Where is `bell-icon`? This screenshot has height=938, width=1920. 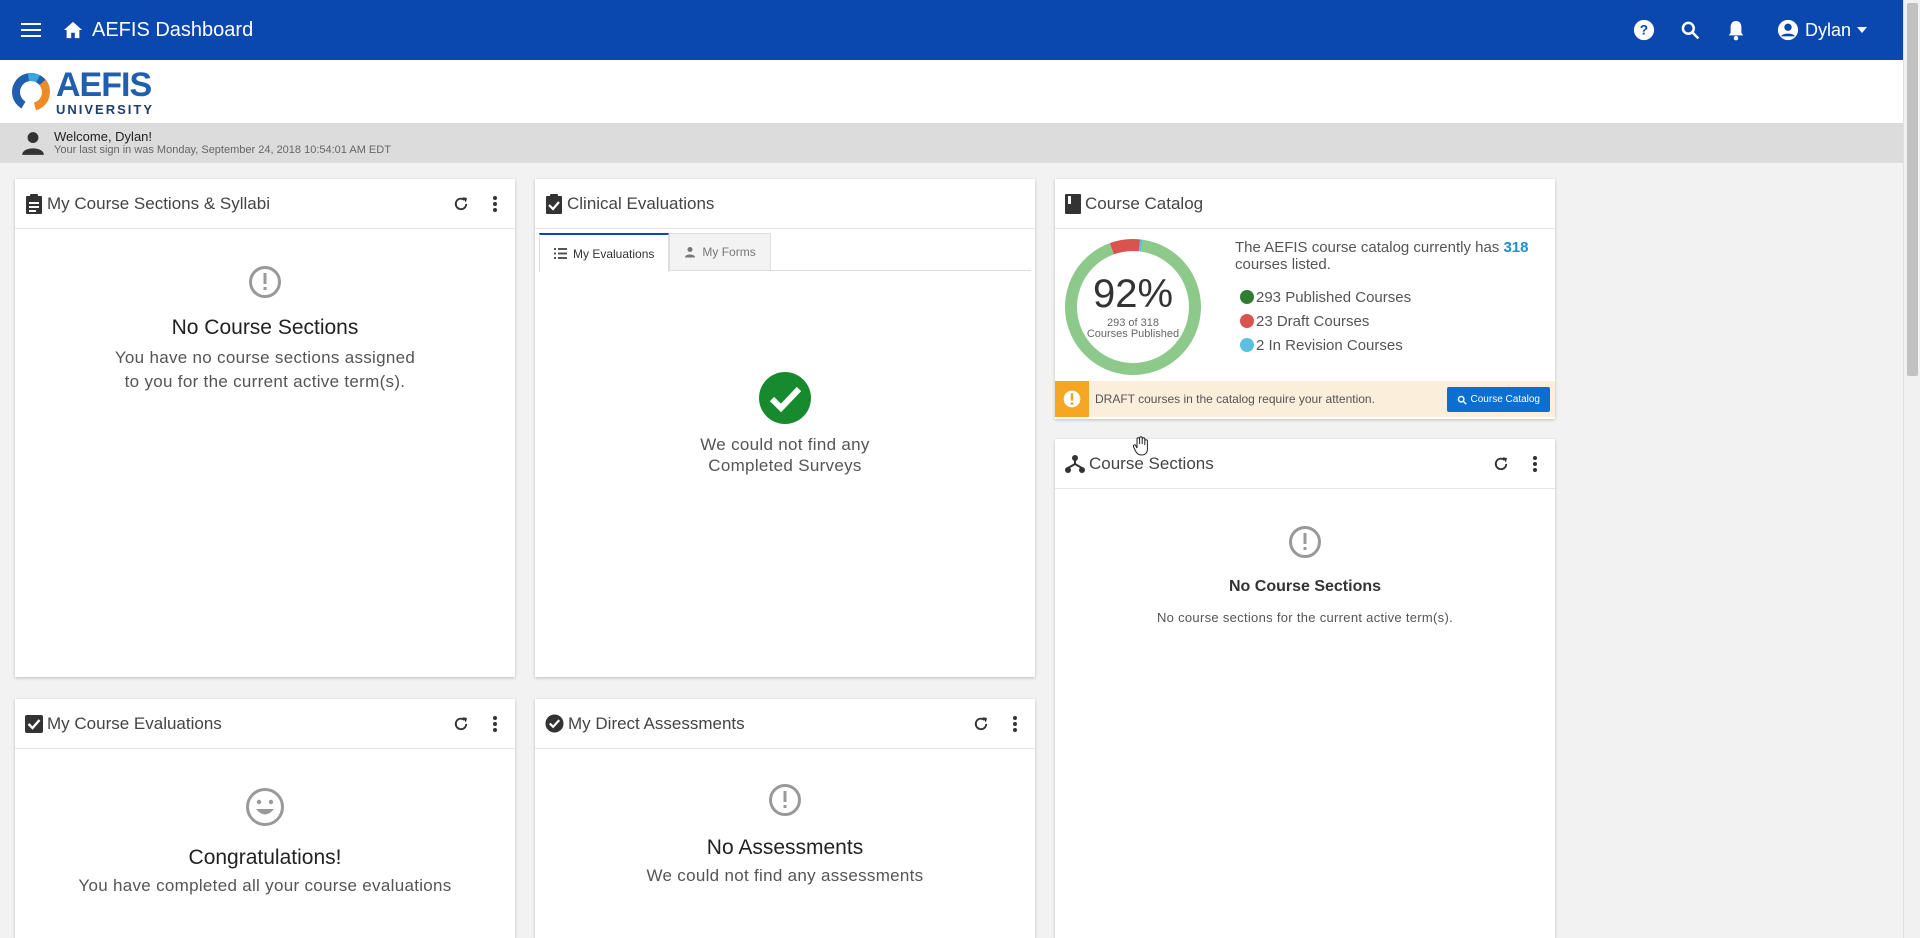 bell-icon is located at coordinates (1736, 31).